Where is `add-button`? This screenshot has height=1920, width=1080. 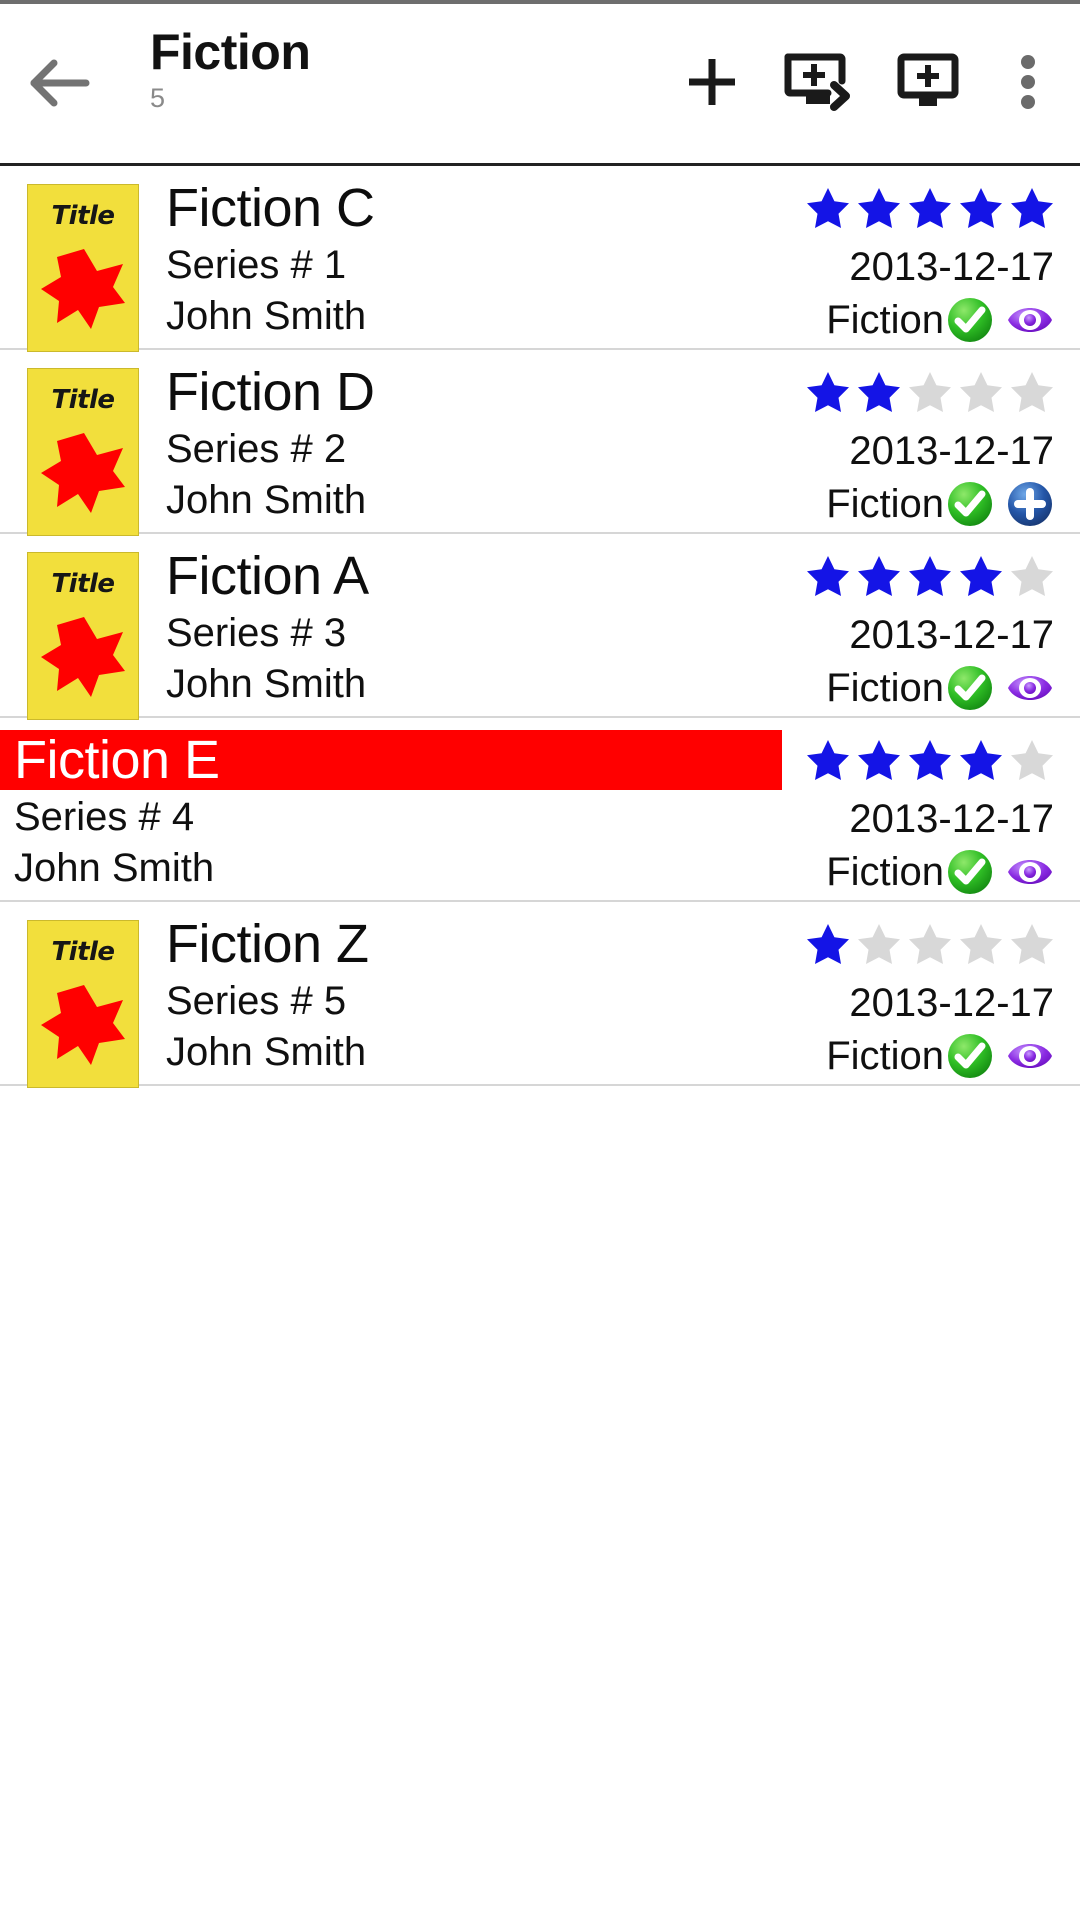
add-button is located at coordinates (712, 81).